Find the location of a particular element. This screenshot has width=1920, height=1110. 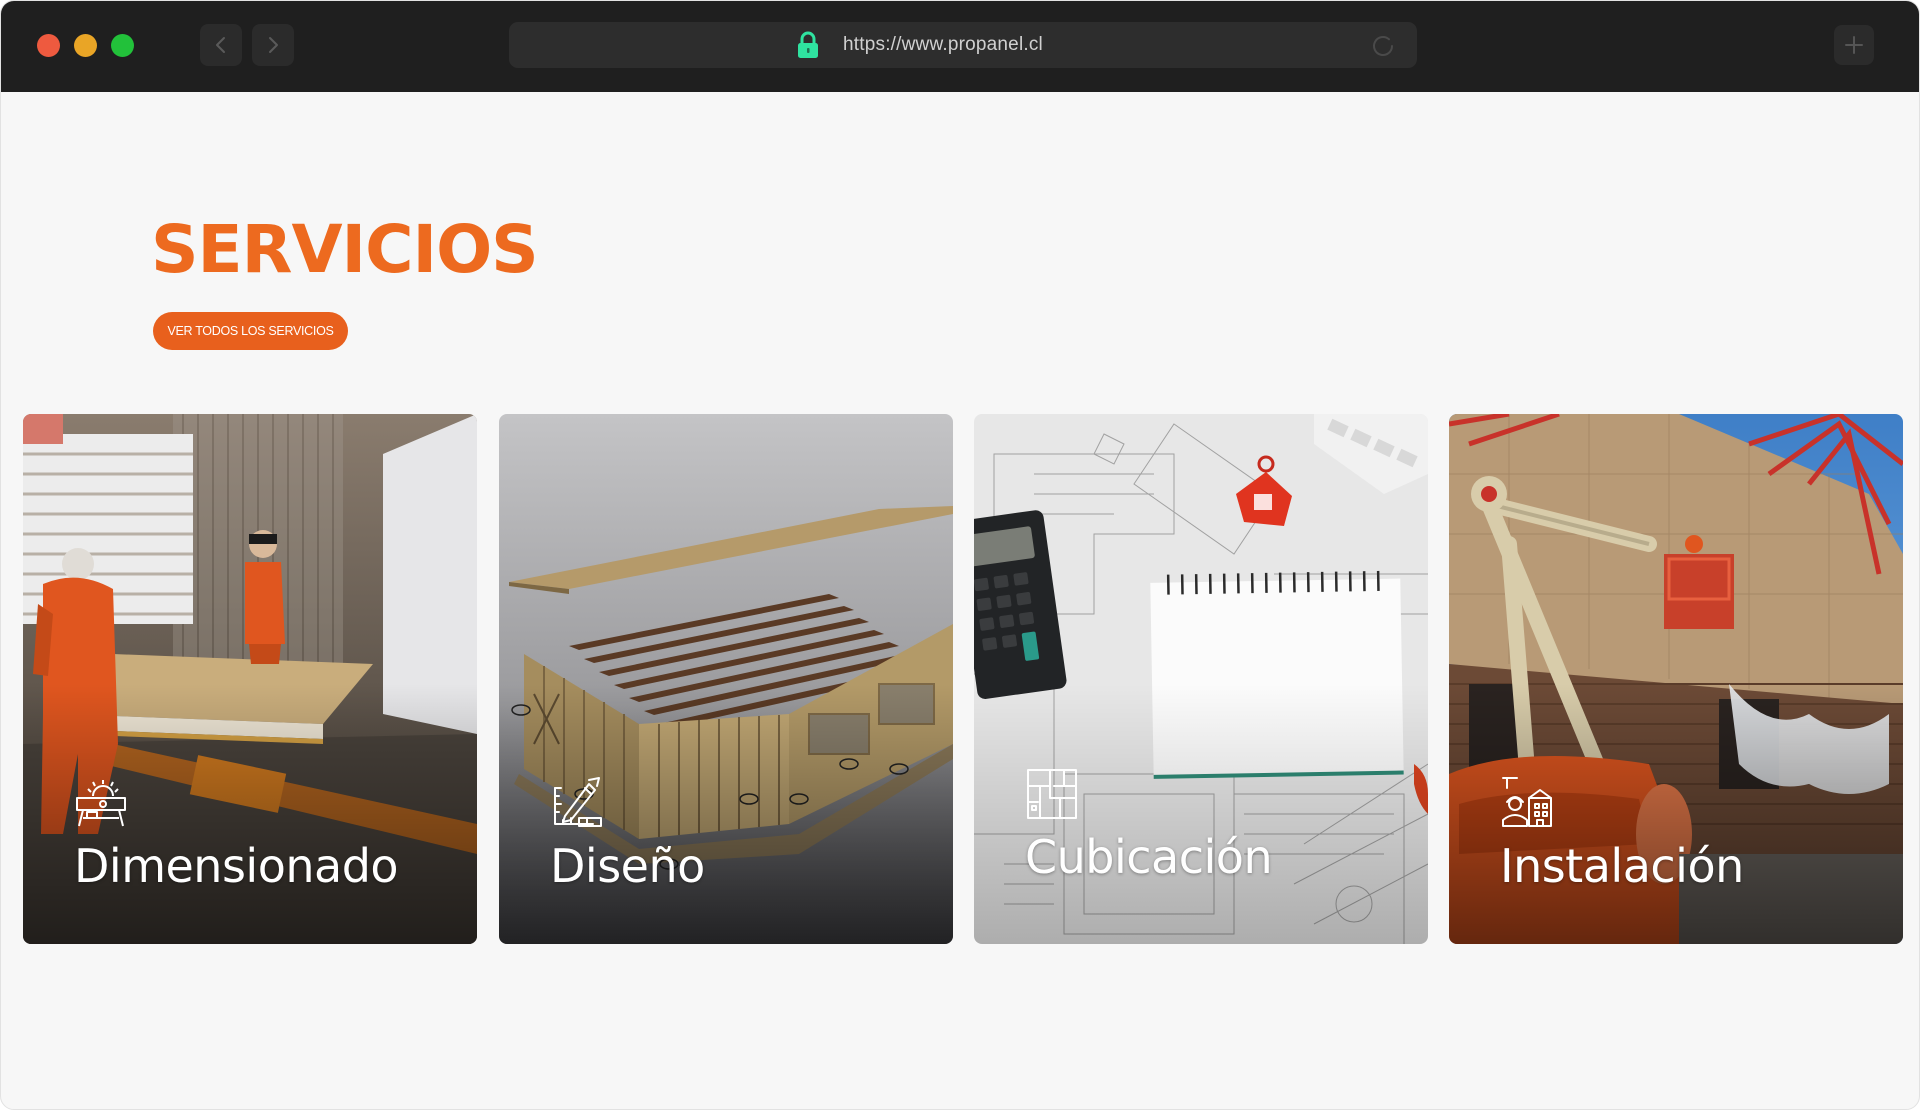

forward-button is located at coordinates (273, 45).